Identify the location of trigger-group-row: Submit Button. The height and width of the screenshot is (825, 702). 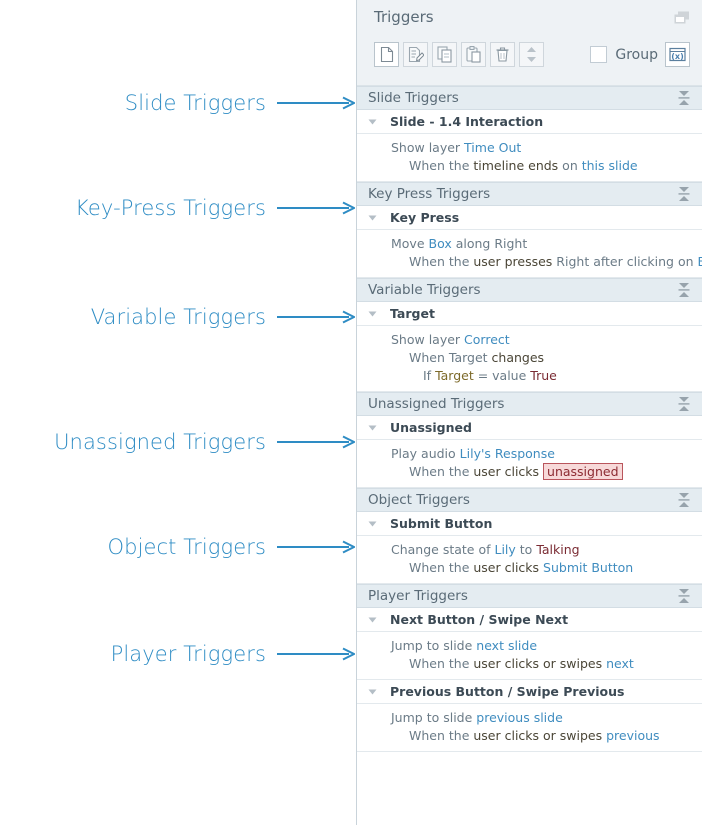
(529, 524).